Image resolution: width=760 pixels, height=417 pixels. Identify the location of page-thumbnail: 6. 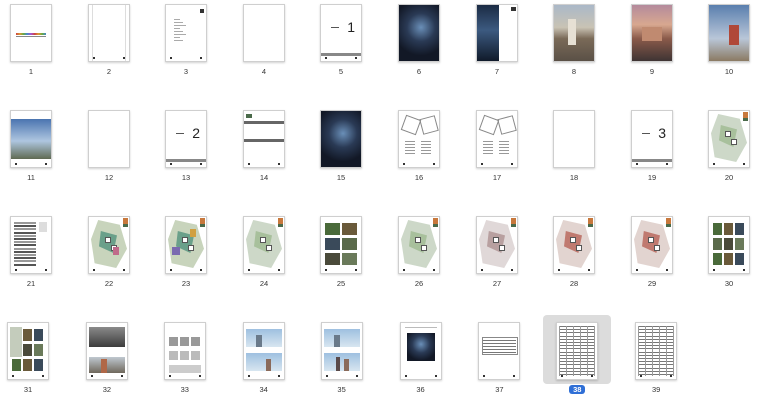
(419, 51).